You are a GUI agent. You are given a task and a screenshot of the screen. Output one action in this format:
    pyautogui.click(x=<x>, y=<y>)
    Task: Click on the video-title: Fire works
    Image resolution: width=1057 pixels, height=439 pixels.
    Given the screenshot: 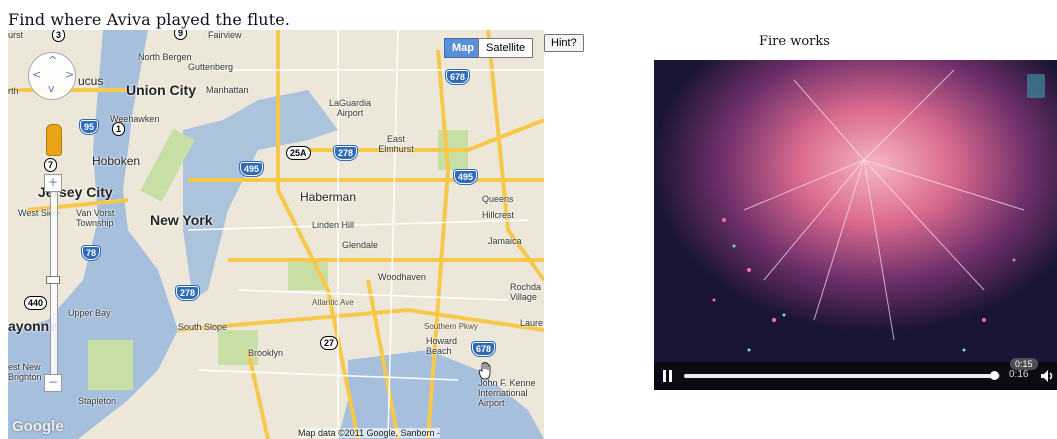 What is the action you would take?
    pyautogui.click(x=794, y=41)
    